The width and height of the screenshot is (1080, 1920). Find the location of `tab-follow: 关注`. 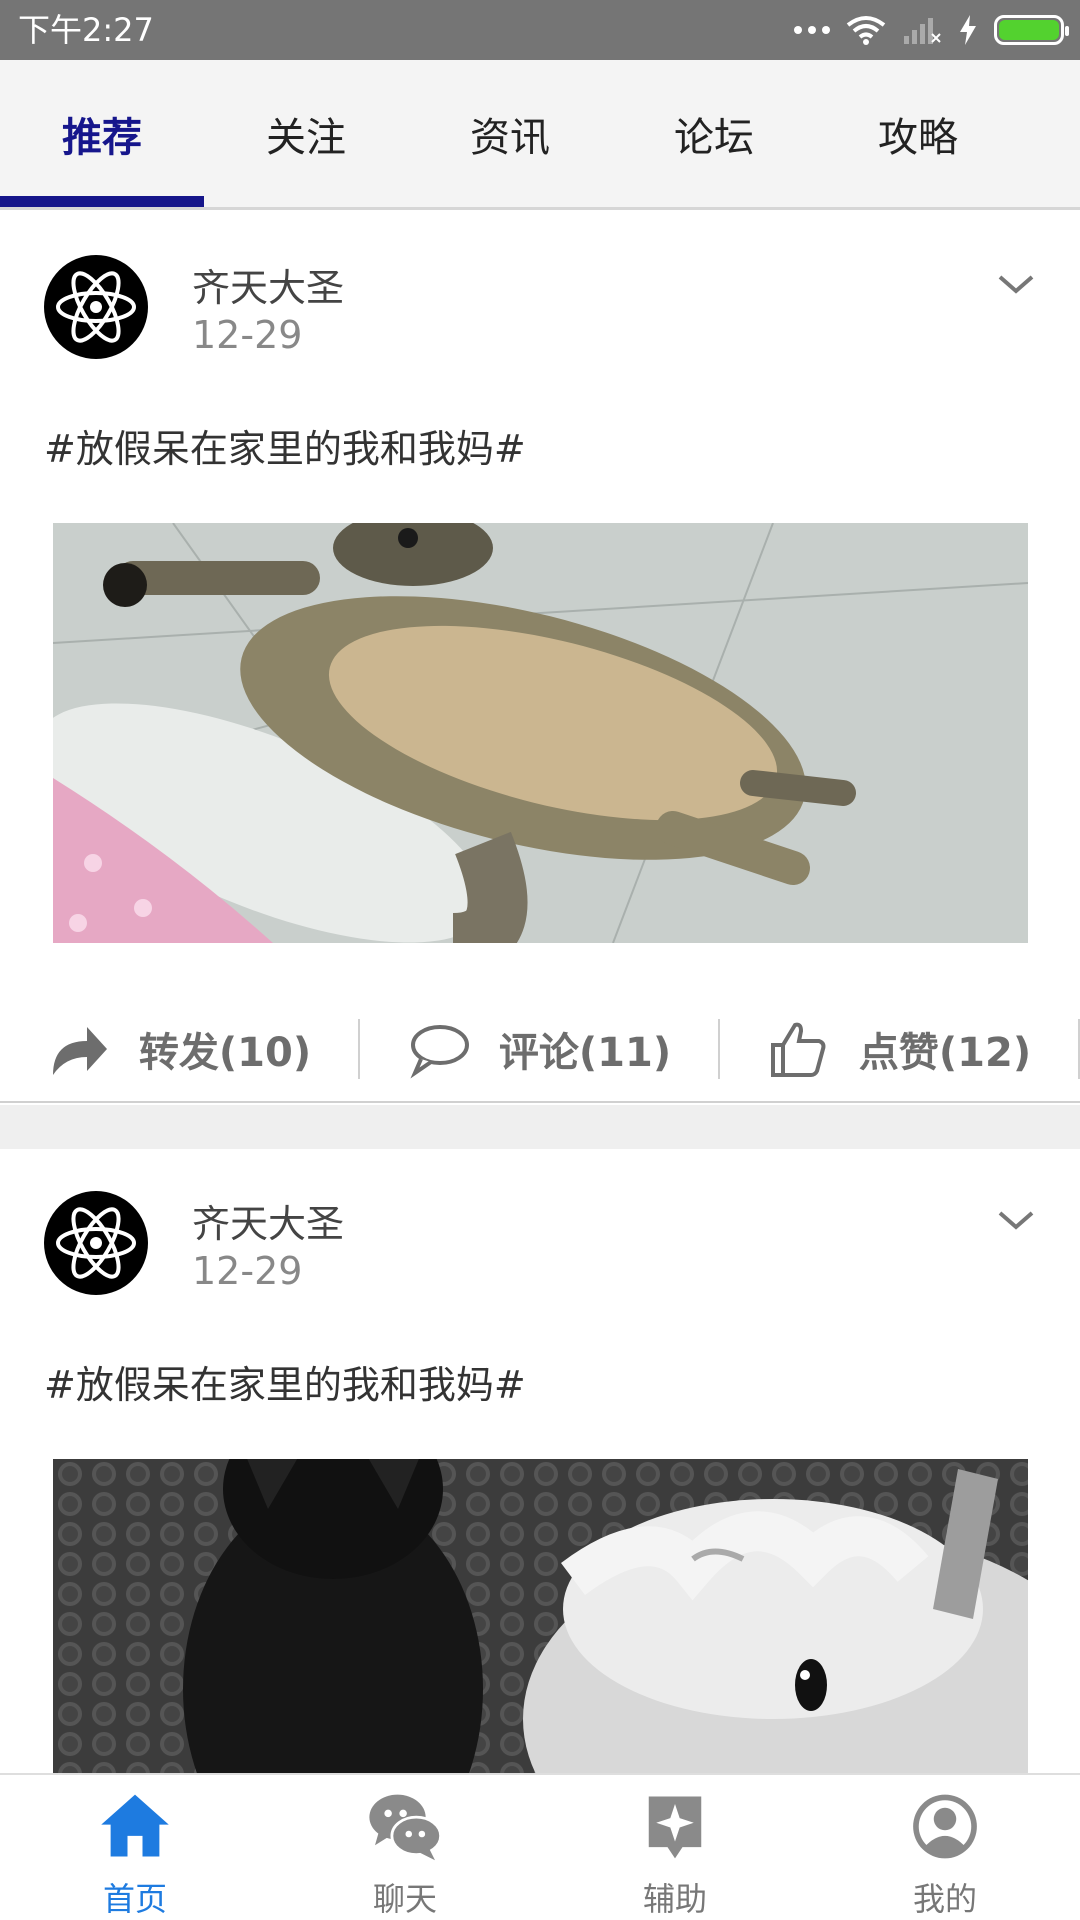

tab-follow: 关注 is located at coordinates (306, 133).